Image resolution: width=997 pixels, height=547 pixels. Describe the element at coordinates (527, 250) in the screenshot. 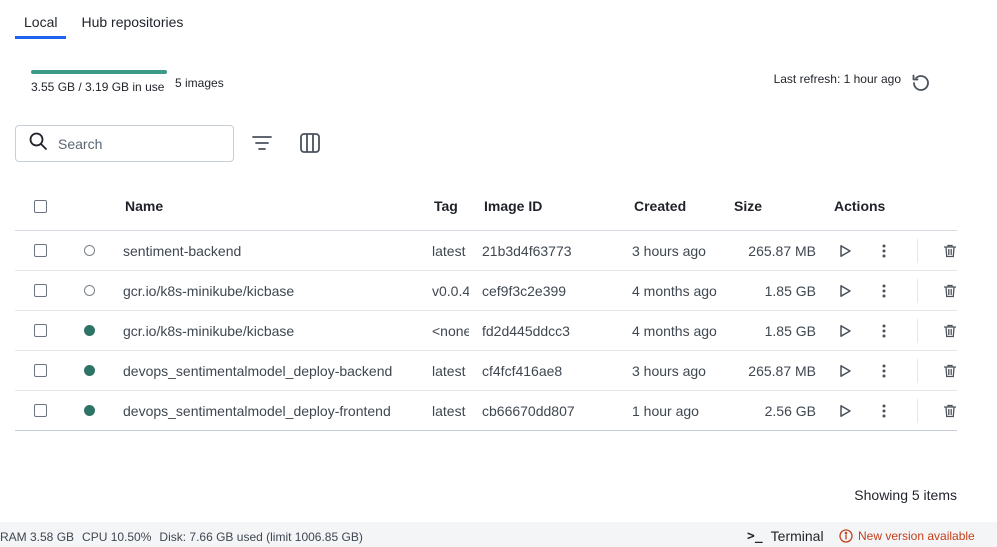

I see `image-id: 21b3d4f63773` at that location.